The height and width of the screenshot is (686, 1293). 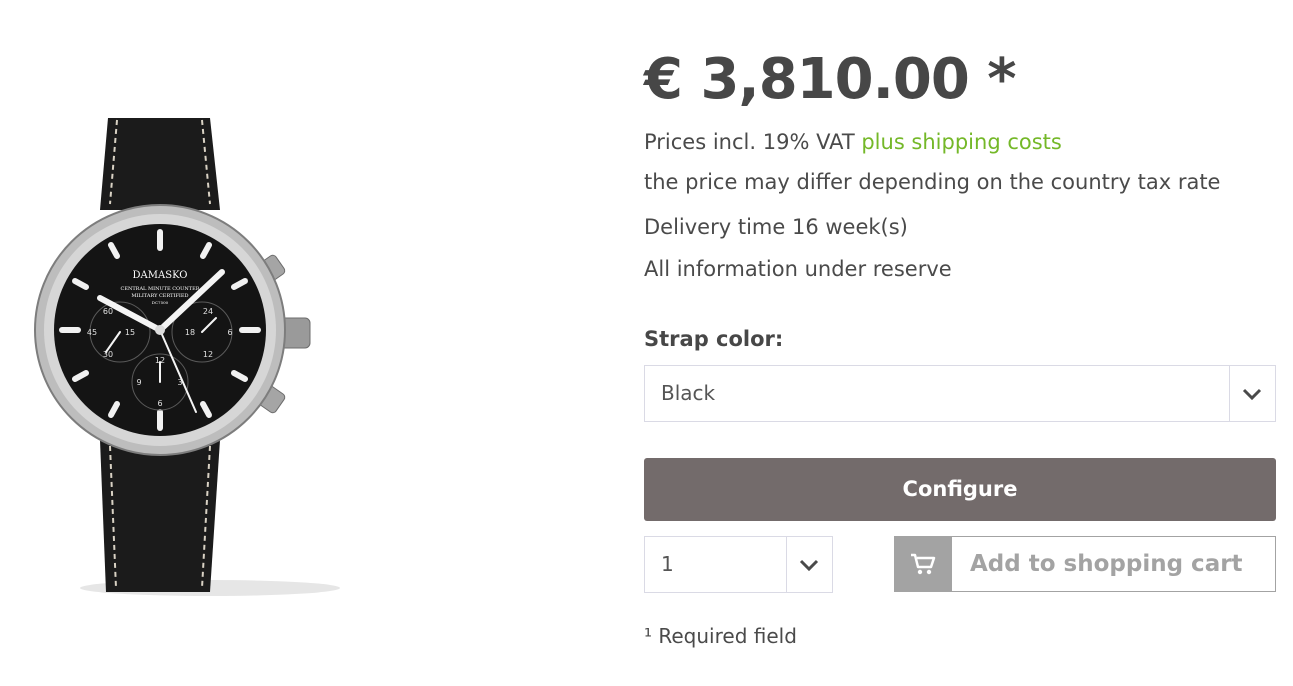 What do you see at coordinates (138, 382) in the screenshot?
I see `subdial-bottom-num-2: 9` at bounding box center [138, 382].